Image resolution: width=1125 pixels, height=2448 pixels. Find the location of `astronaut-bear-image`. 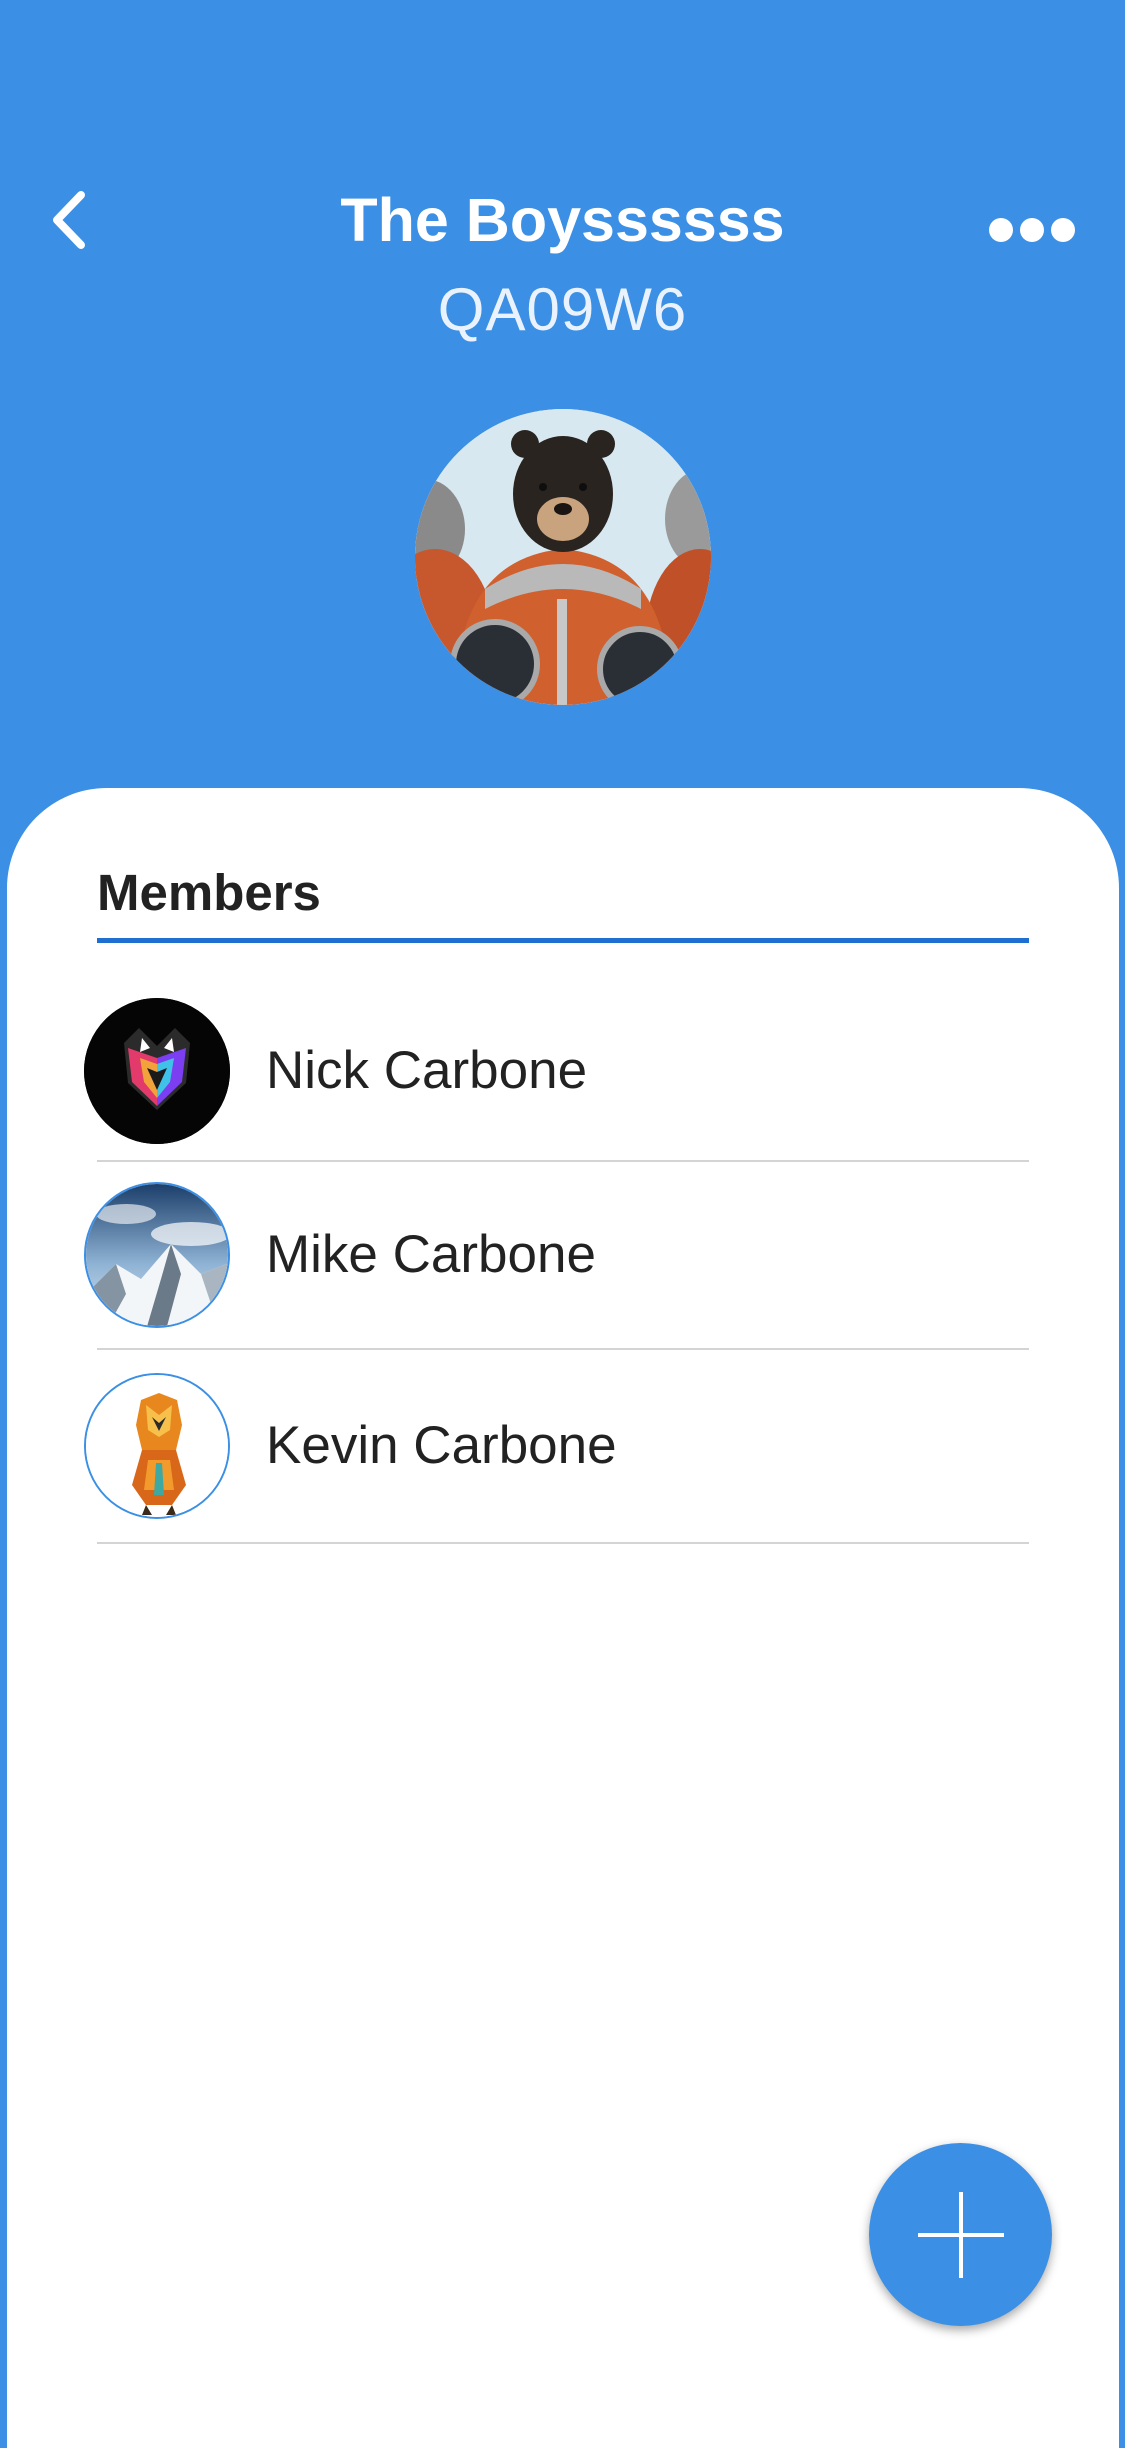

astronaut-bear-image is located at coordinates (563, 557).